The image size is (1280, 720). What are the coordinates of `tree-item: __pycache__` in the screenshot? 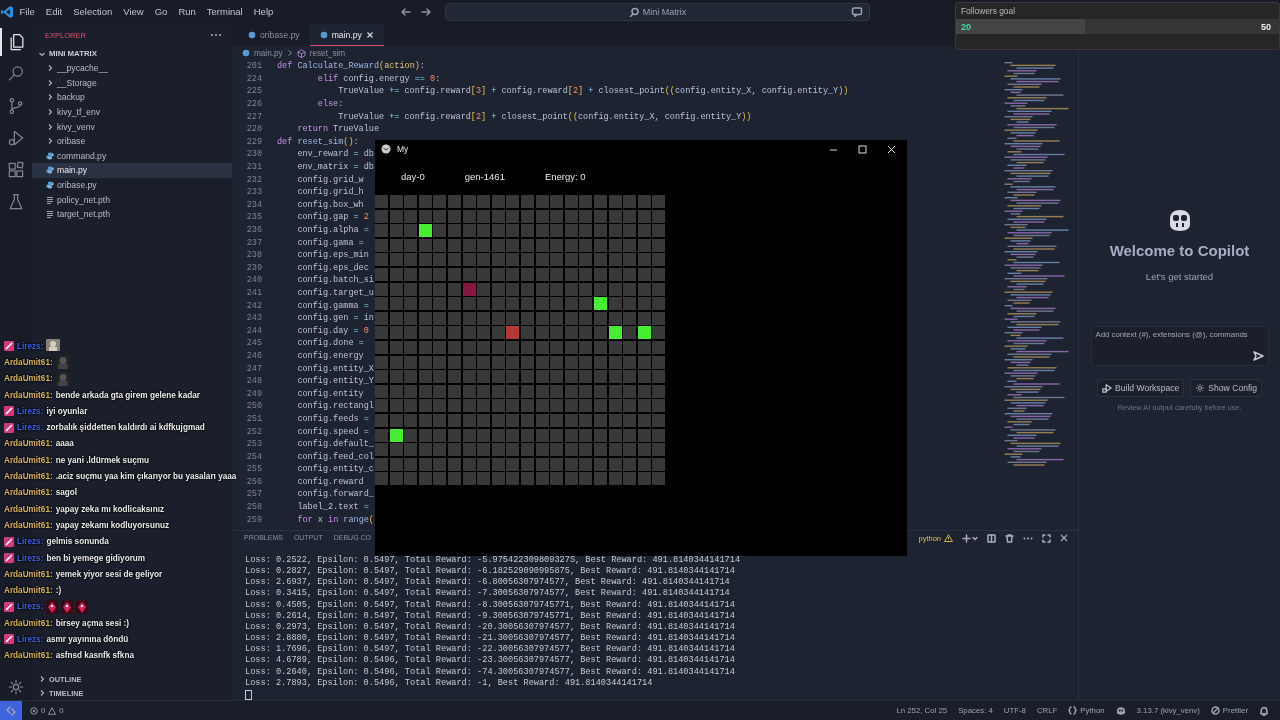 It's located at (132, 68).